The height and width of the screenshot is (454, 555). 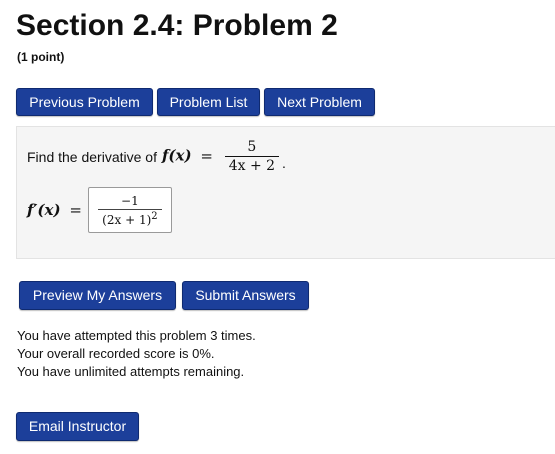 What do you see at coordinates (116, 353) in the screenshot?
I see `score-text: Your overall recorded score is 0%.` at bounding box center [116, 353].